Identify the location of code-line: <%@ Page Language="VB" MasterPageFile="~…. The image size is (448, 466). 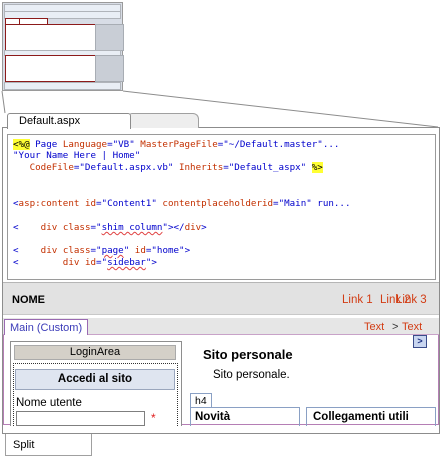
(176, 144).